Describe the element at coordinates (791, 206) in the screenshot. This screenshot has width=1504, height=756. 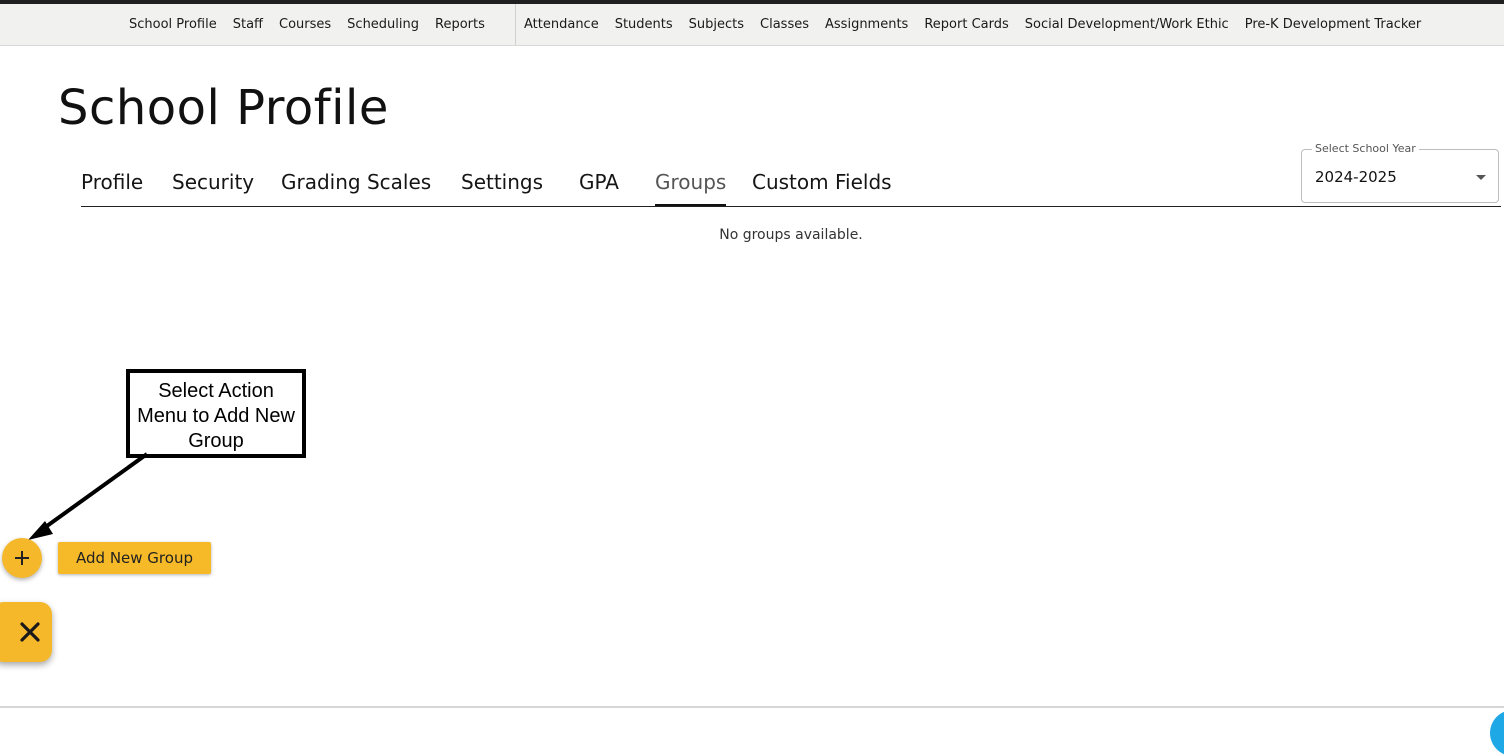
I see `tabs-divider` at that location.